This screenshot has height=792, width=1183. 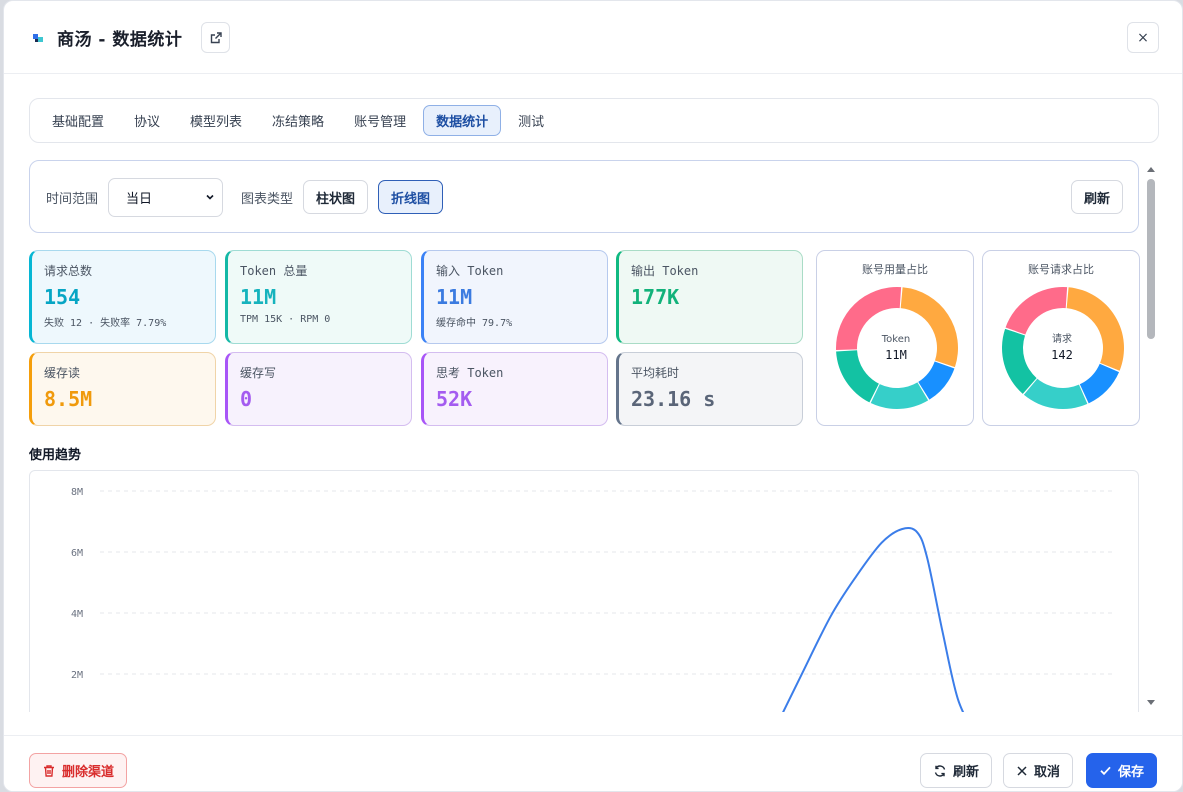 I want to click on stat-value: 177K, so click(x=655, y=297).